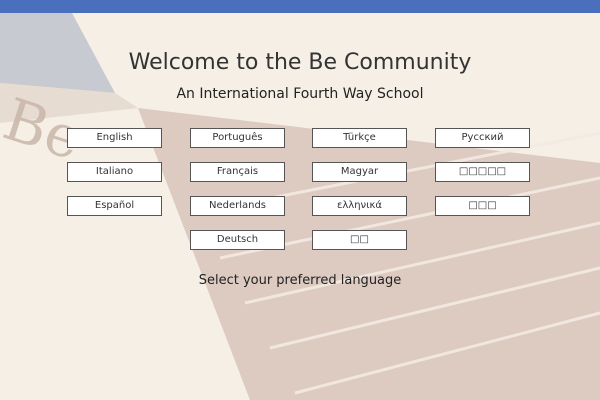  What do you see at coordinates (482, 206) in the screenshot?
I see `language-button-unrendered-2: □□□` at bounding box center [482, 206].